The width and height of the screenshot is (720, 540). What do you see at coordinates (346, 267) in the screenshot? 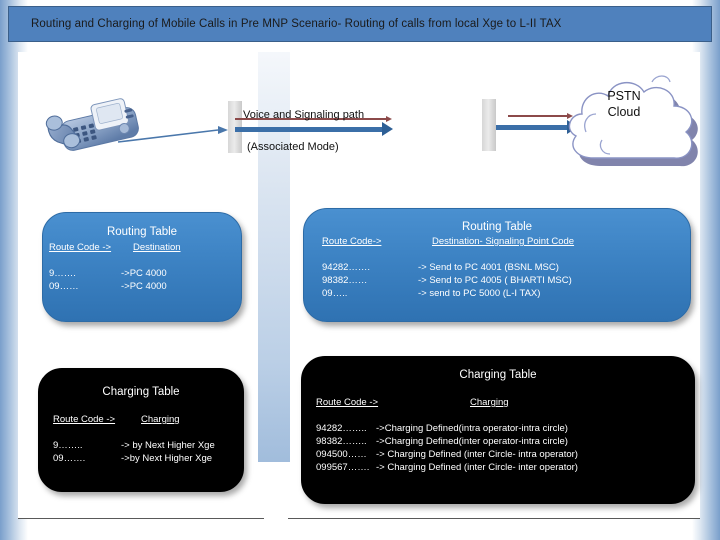
I see `route-code-cell: 94282…….` at bounding box center [346, 267].